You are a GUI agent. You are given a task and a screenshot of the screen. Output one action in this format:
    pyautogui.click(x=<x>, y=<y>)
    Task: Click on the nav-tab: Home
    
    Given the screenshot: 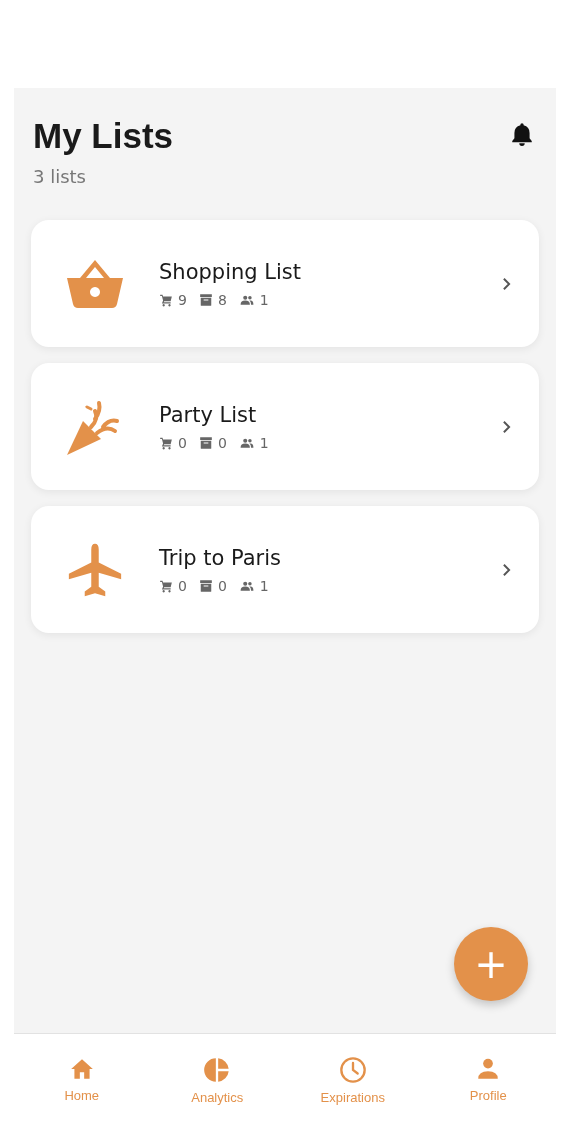 What is the action you would take?
    pyautogui.click(x=81, y=1079)
    